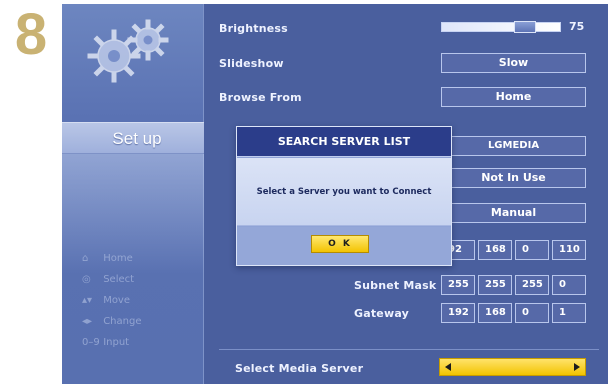 Image resolution: width=612 pixels, height=388 pixels. Describe the element at coordinates (495, 285) in the screenshot. I see `subnet-octet-2: 255` at that location.